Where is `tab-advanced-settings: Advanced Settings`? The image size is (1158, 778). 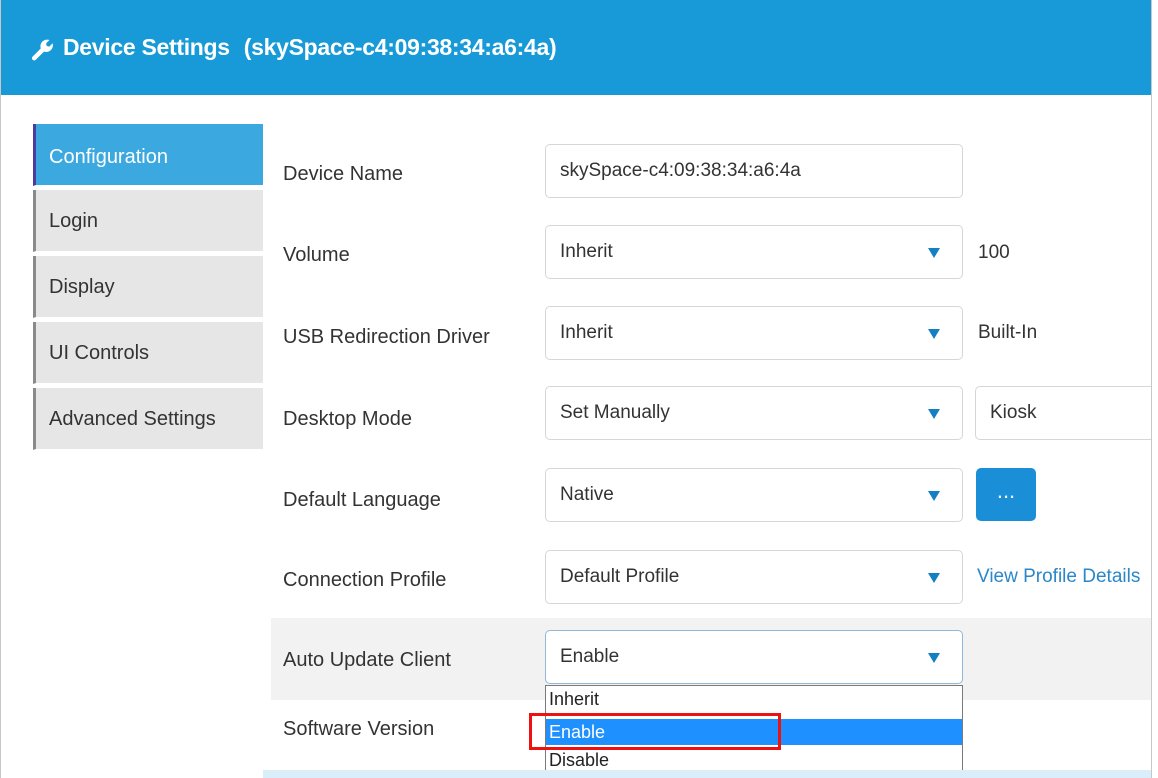 tab-advanced-settings: Advanced Settings is located at coordinates (148, 419).